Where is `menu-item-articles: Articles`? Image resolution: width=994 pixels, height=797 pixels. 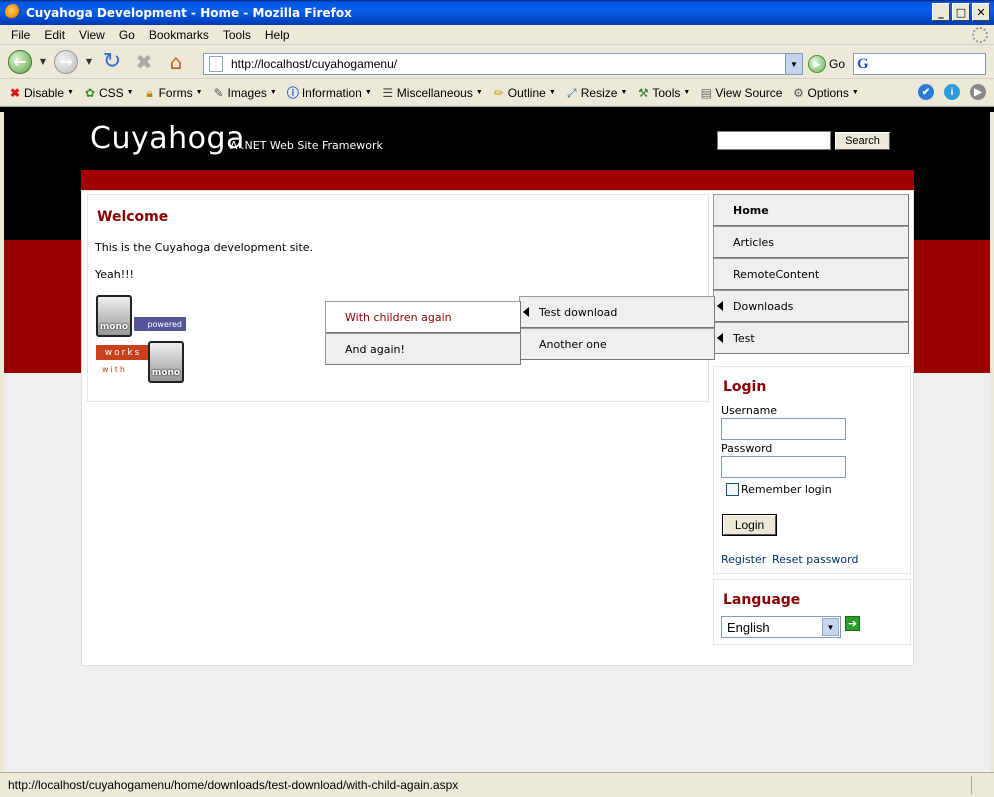 menu-item-articles: Articles is located at coordinates (811, 242).